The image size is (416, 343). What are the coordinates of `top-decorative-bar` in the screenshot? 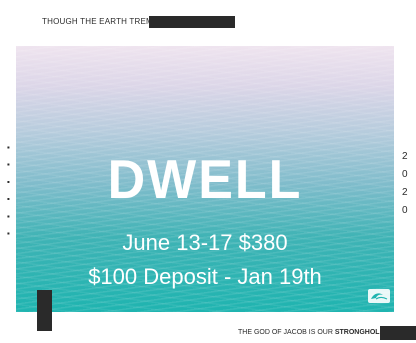 It's located at (192, 22).